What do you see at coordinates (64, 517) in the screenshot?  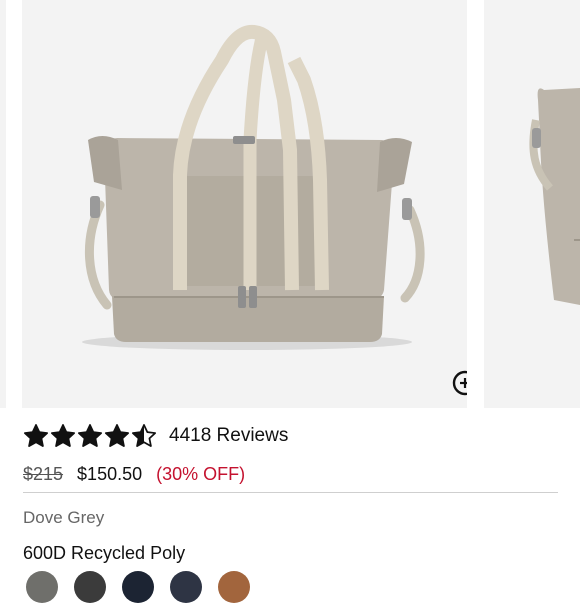 I see `selected-color-name: Dove Grey` at bounding box center [64, 517].